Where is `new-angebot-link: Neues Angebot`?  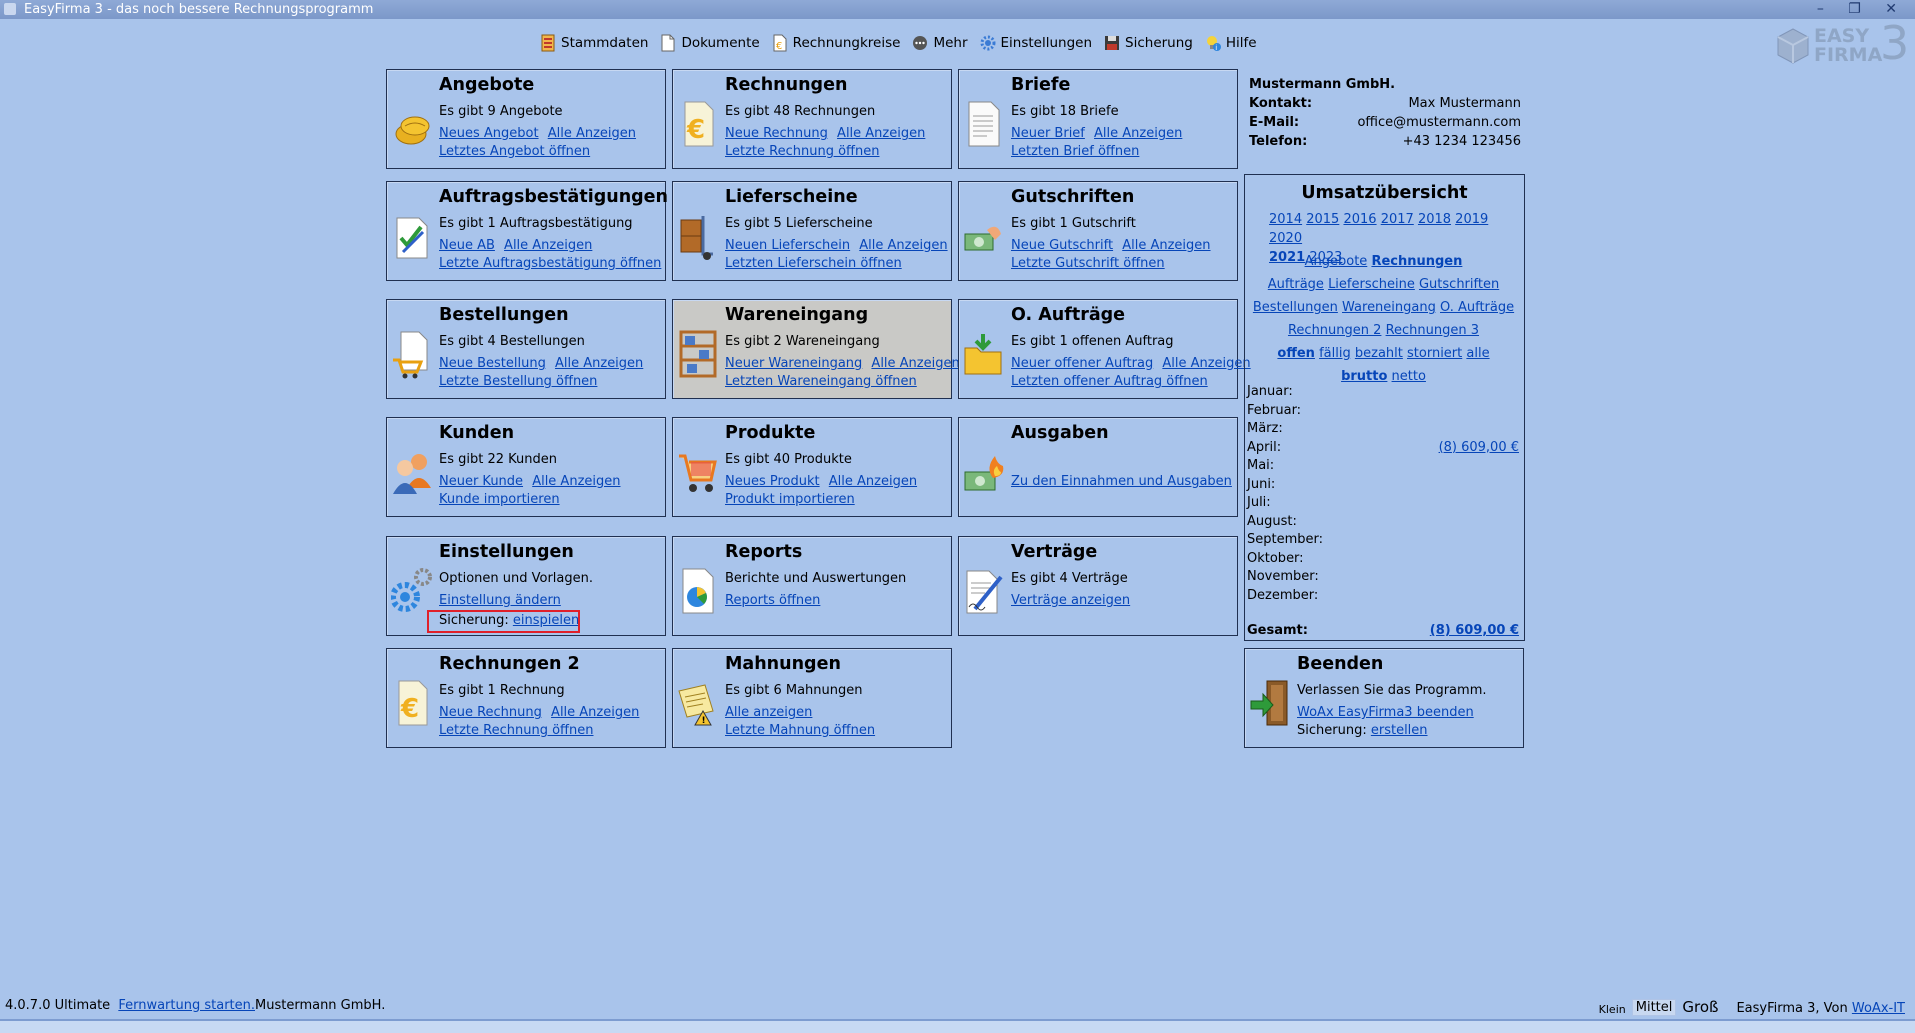
new-angebot-link: Neues Angebot is located at coordinates (489, 133).